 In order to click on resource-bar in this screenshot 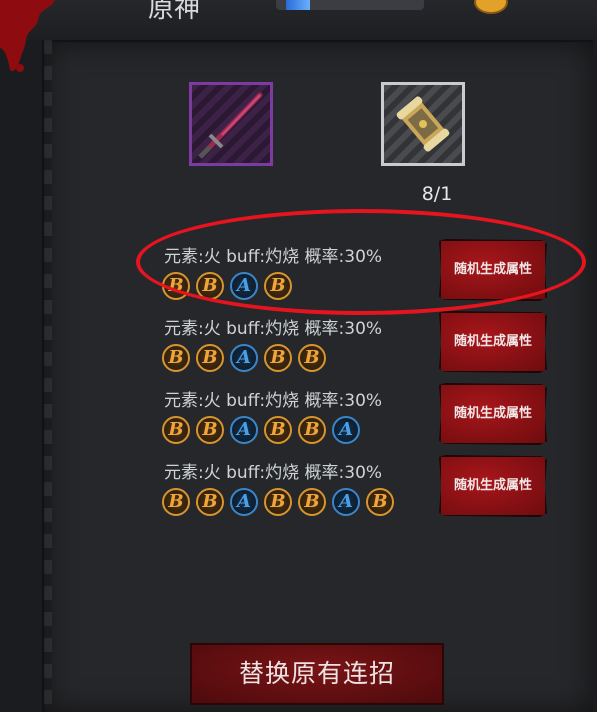, I will do `click(350, 5)`.